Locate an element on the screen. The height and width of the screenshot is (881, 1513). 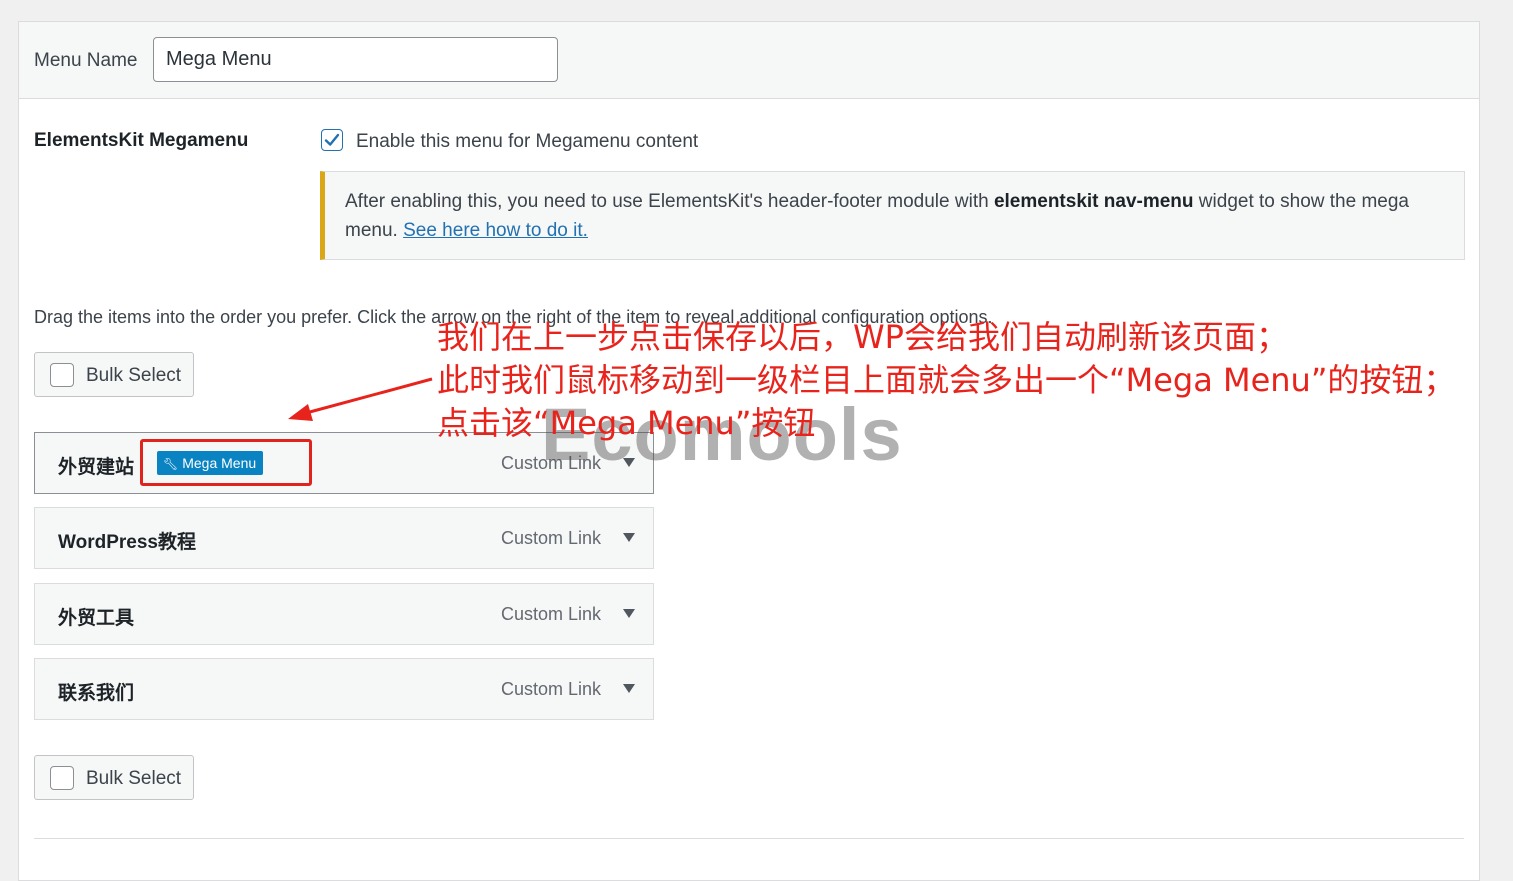
menu-name-input is located at coordinates (355, 59).